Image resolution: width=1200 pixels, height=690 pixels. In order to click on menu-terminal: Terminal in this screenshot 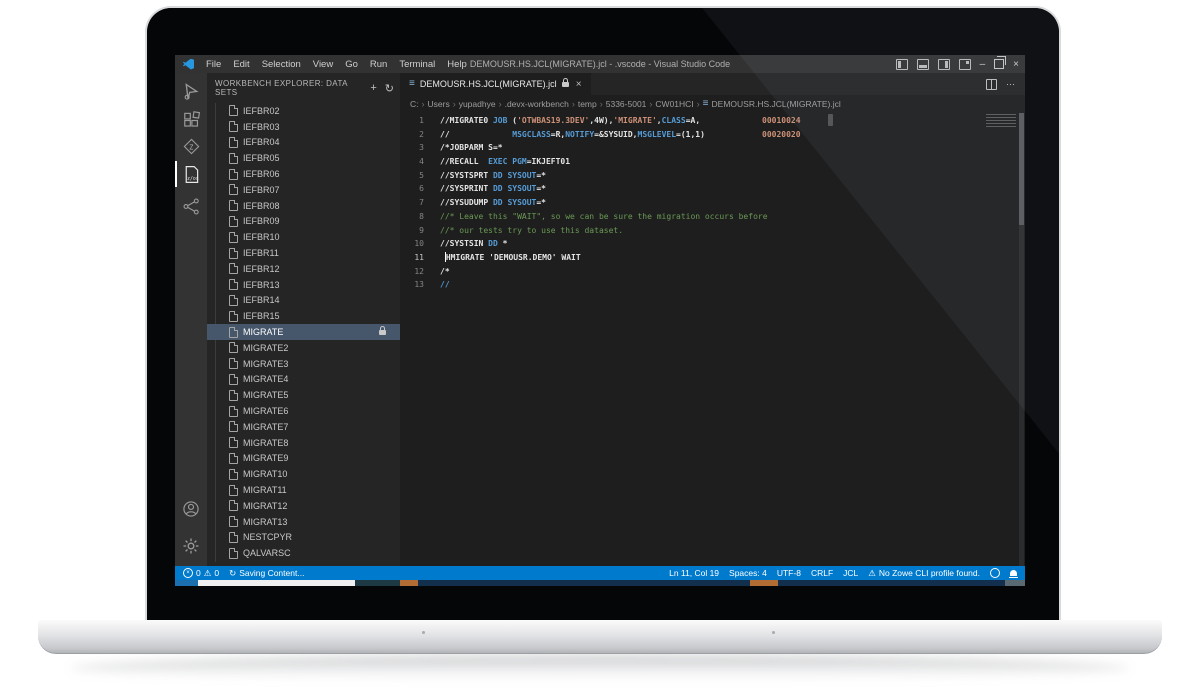, I will do `click(417, 64)`.